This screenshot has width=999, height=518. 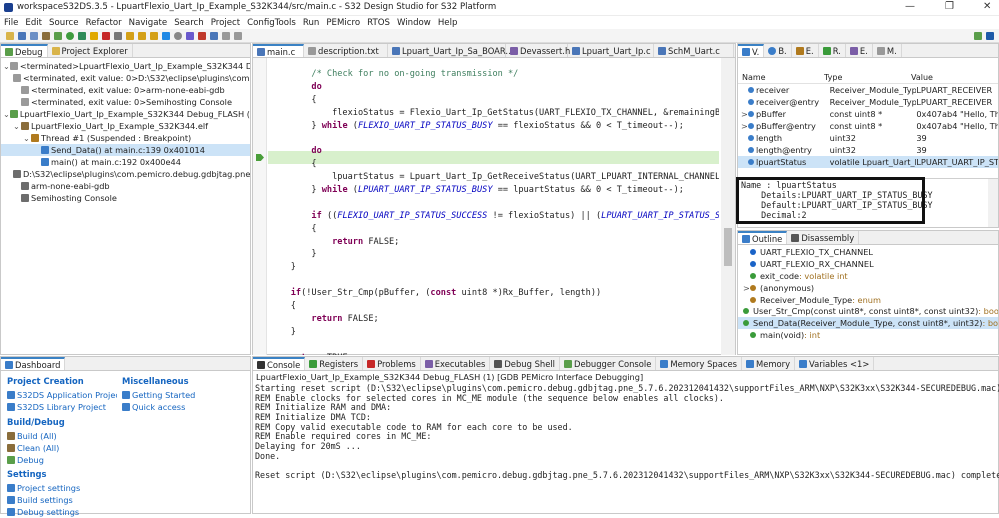 I want to click on perspective-c-icon, so click(x=990, y=35).